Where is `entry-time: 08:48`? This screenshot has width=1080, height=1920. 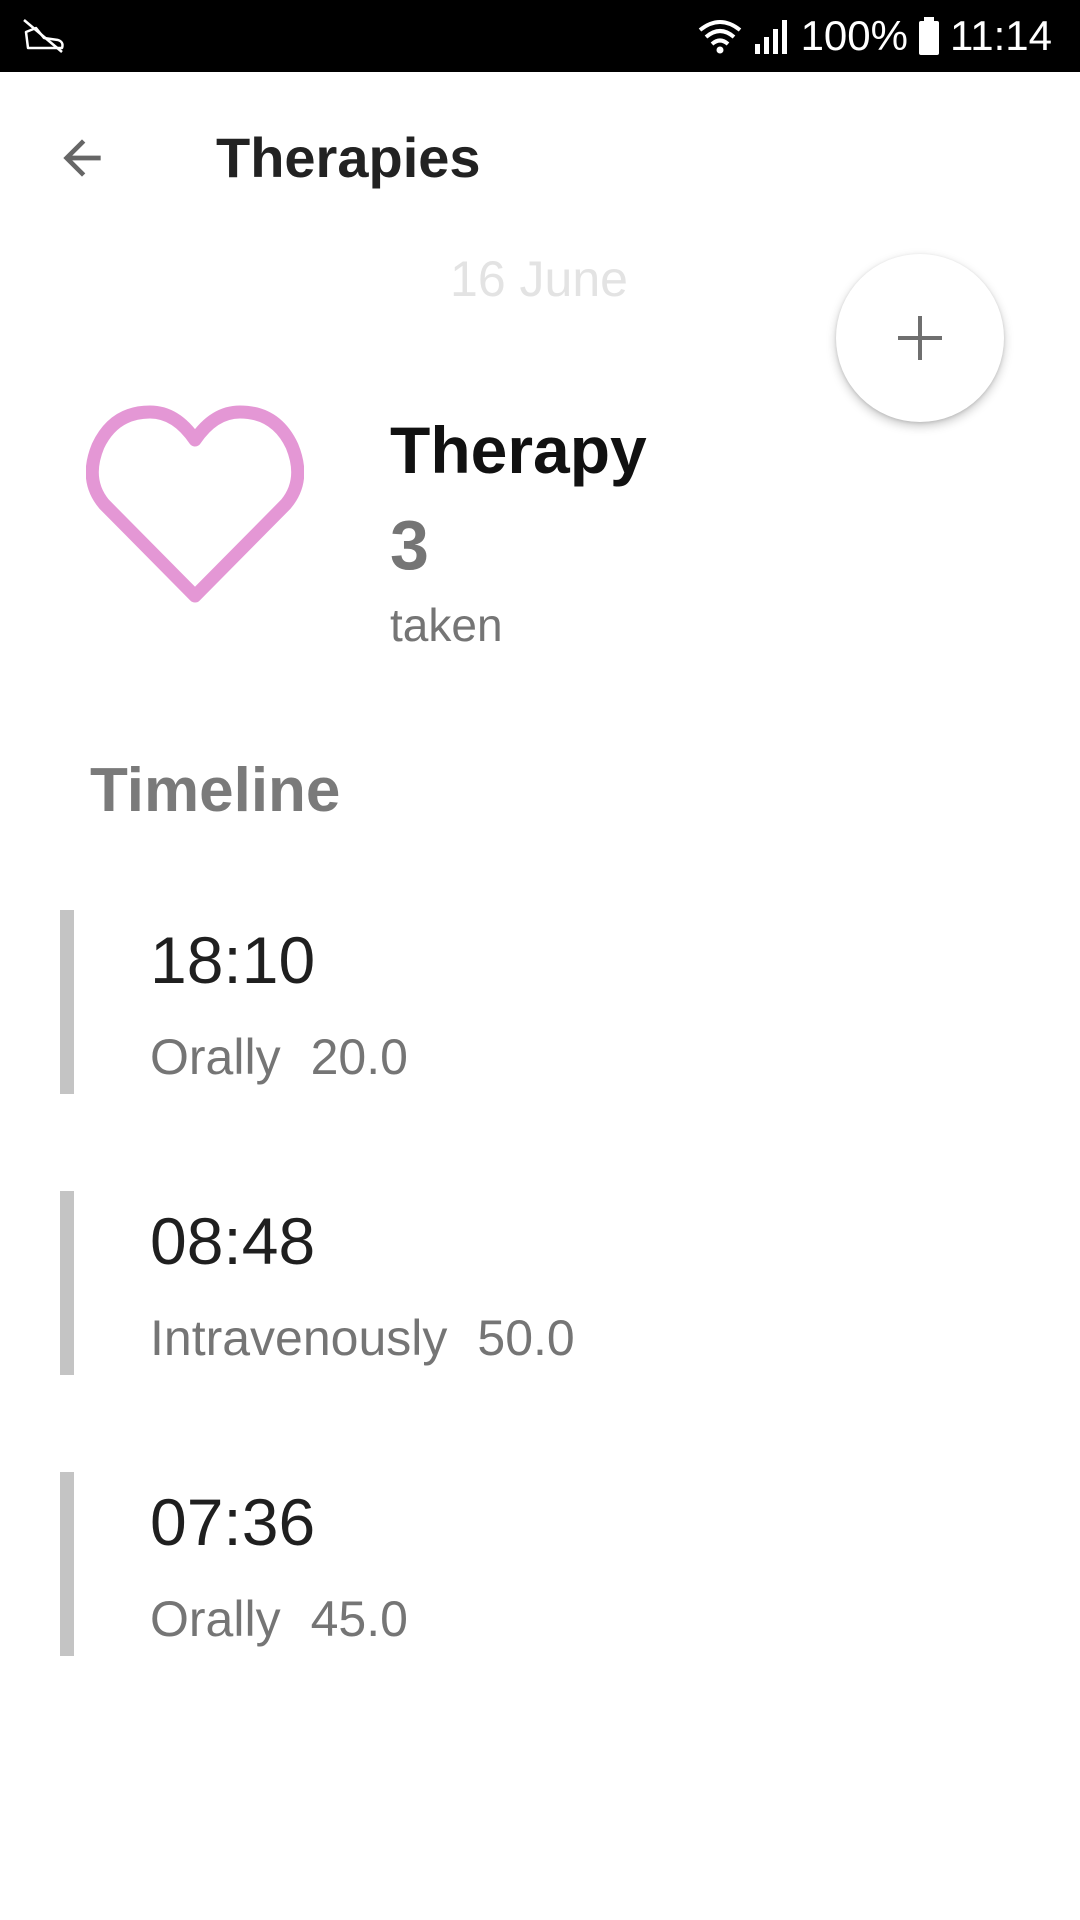 entry-time: 08:48 is located at coordinates (233, 1241).